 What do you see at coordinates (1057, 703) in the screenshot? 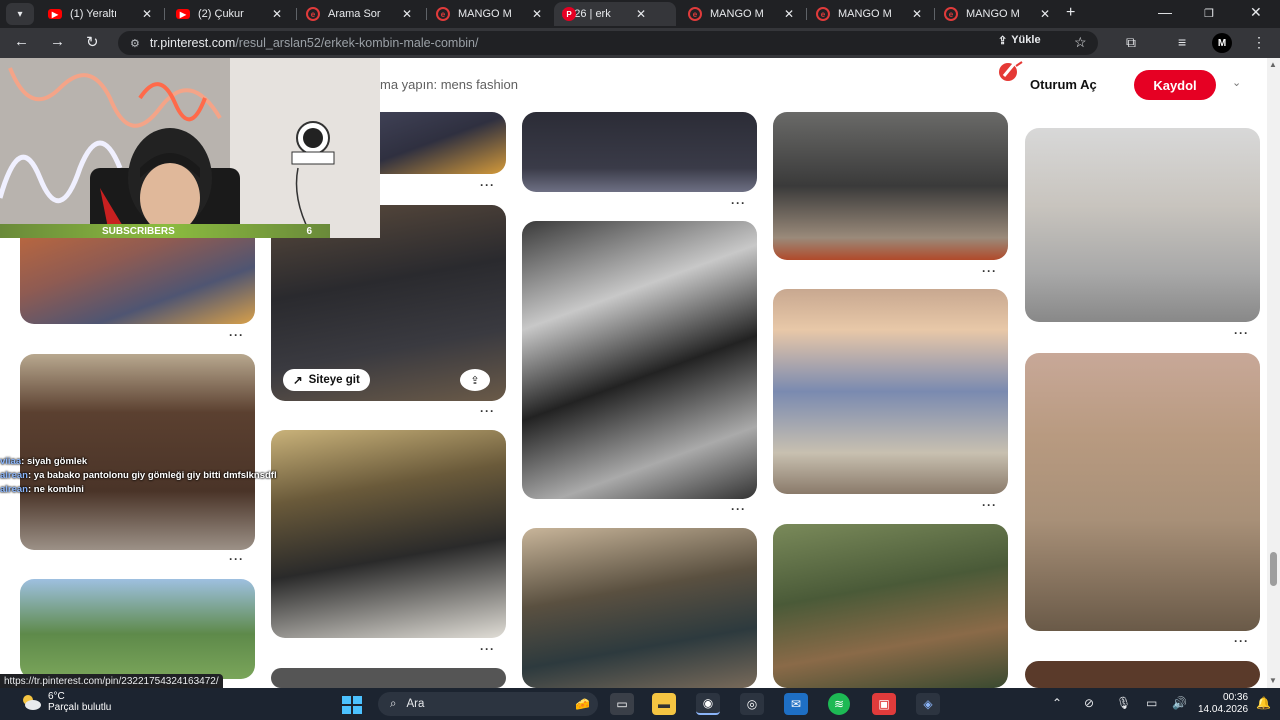
I see `chevron-up-icon: ⌃` at bounding box center [1057, 703].